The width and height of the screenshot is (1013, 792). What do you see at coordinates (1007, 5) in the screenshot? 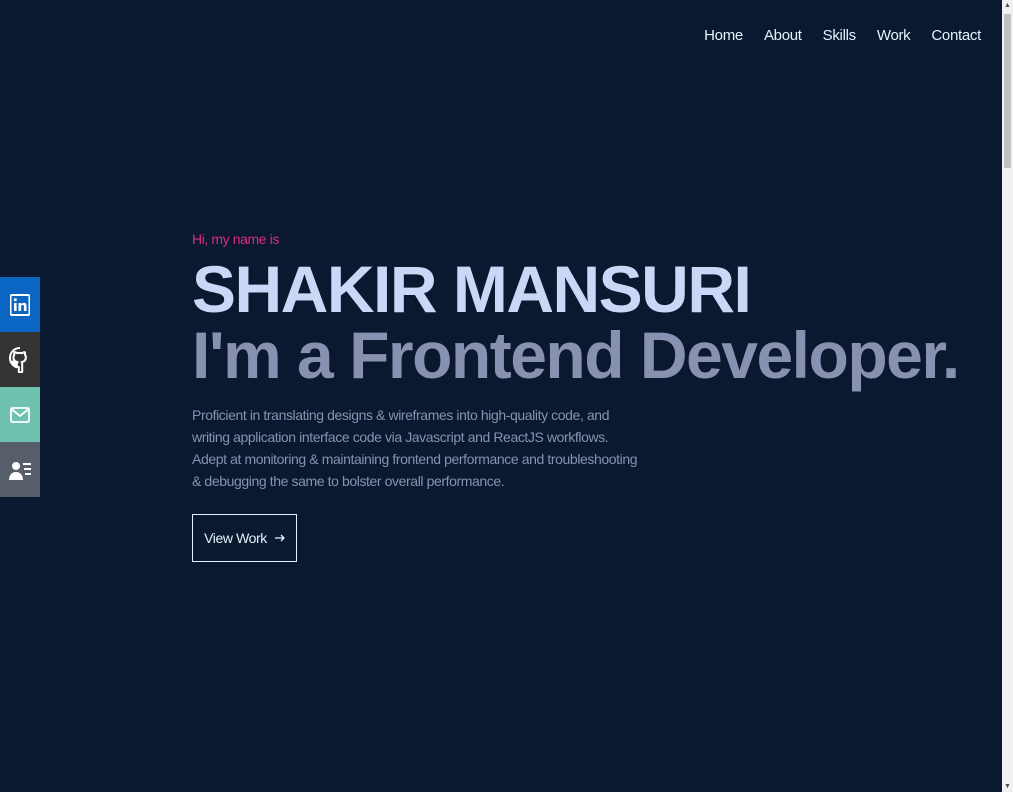
I see `scroll-up-icon: ▲` at bounding box center [1007, 5].